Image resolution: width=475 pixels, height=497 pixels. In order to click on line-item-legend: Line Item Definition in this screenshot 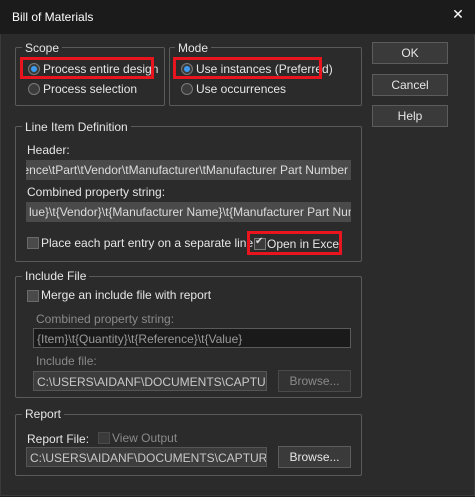, I will do `click(76, 127)`.